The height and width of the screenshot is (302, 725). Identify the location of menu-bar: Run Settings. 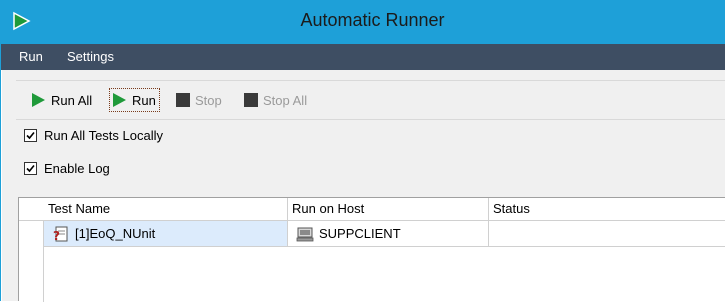
(363, 57).